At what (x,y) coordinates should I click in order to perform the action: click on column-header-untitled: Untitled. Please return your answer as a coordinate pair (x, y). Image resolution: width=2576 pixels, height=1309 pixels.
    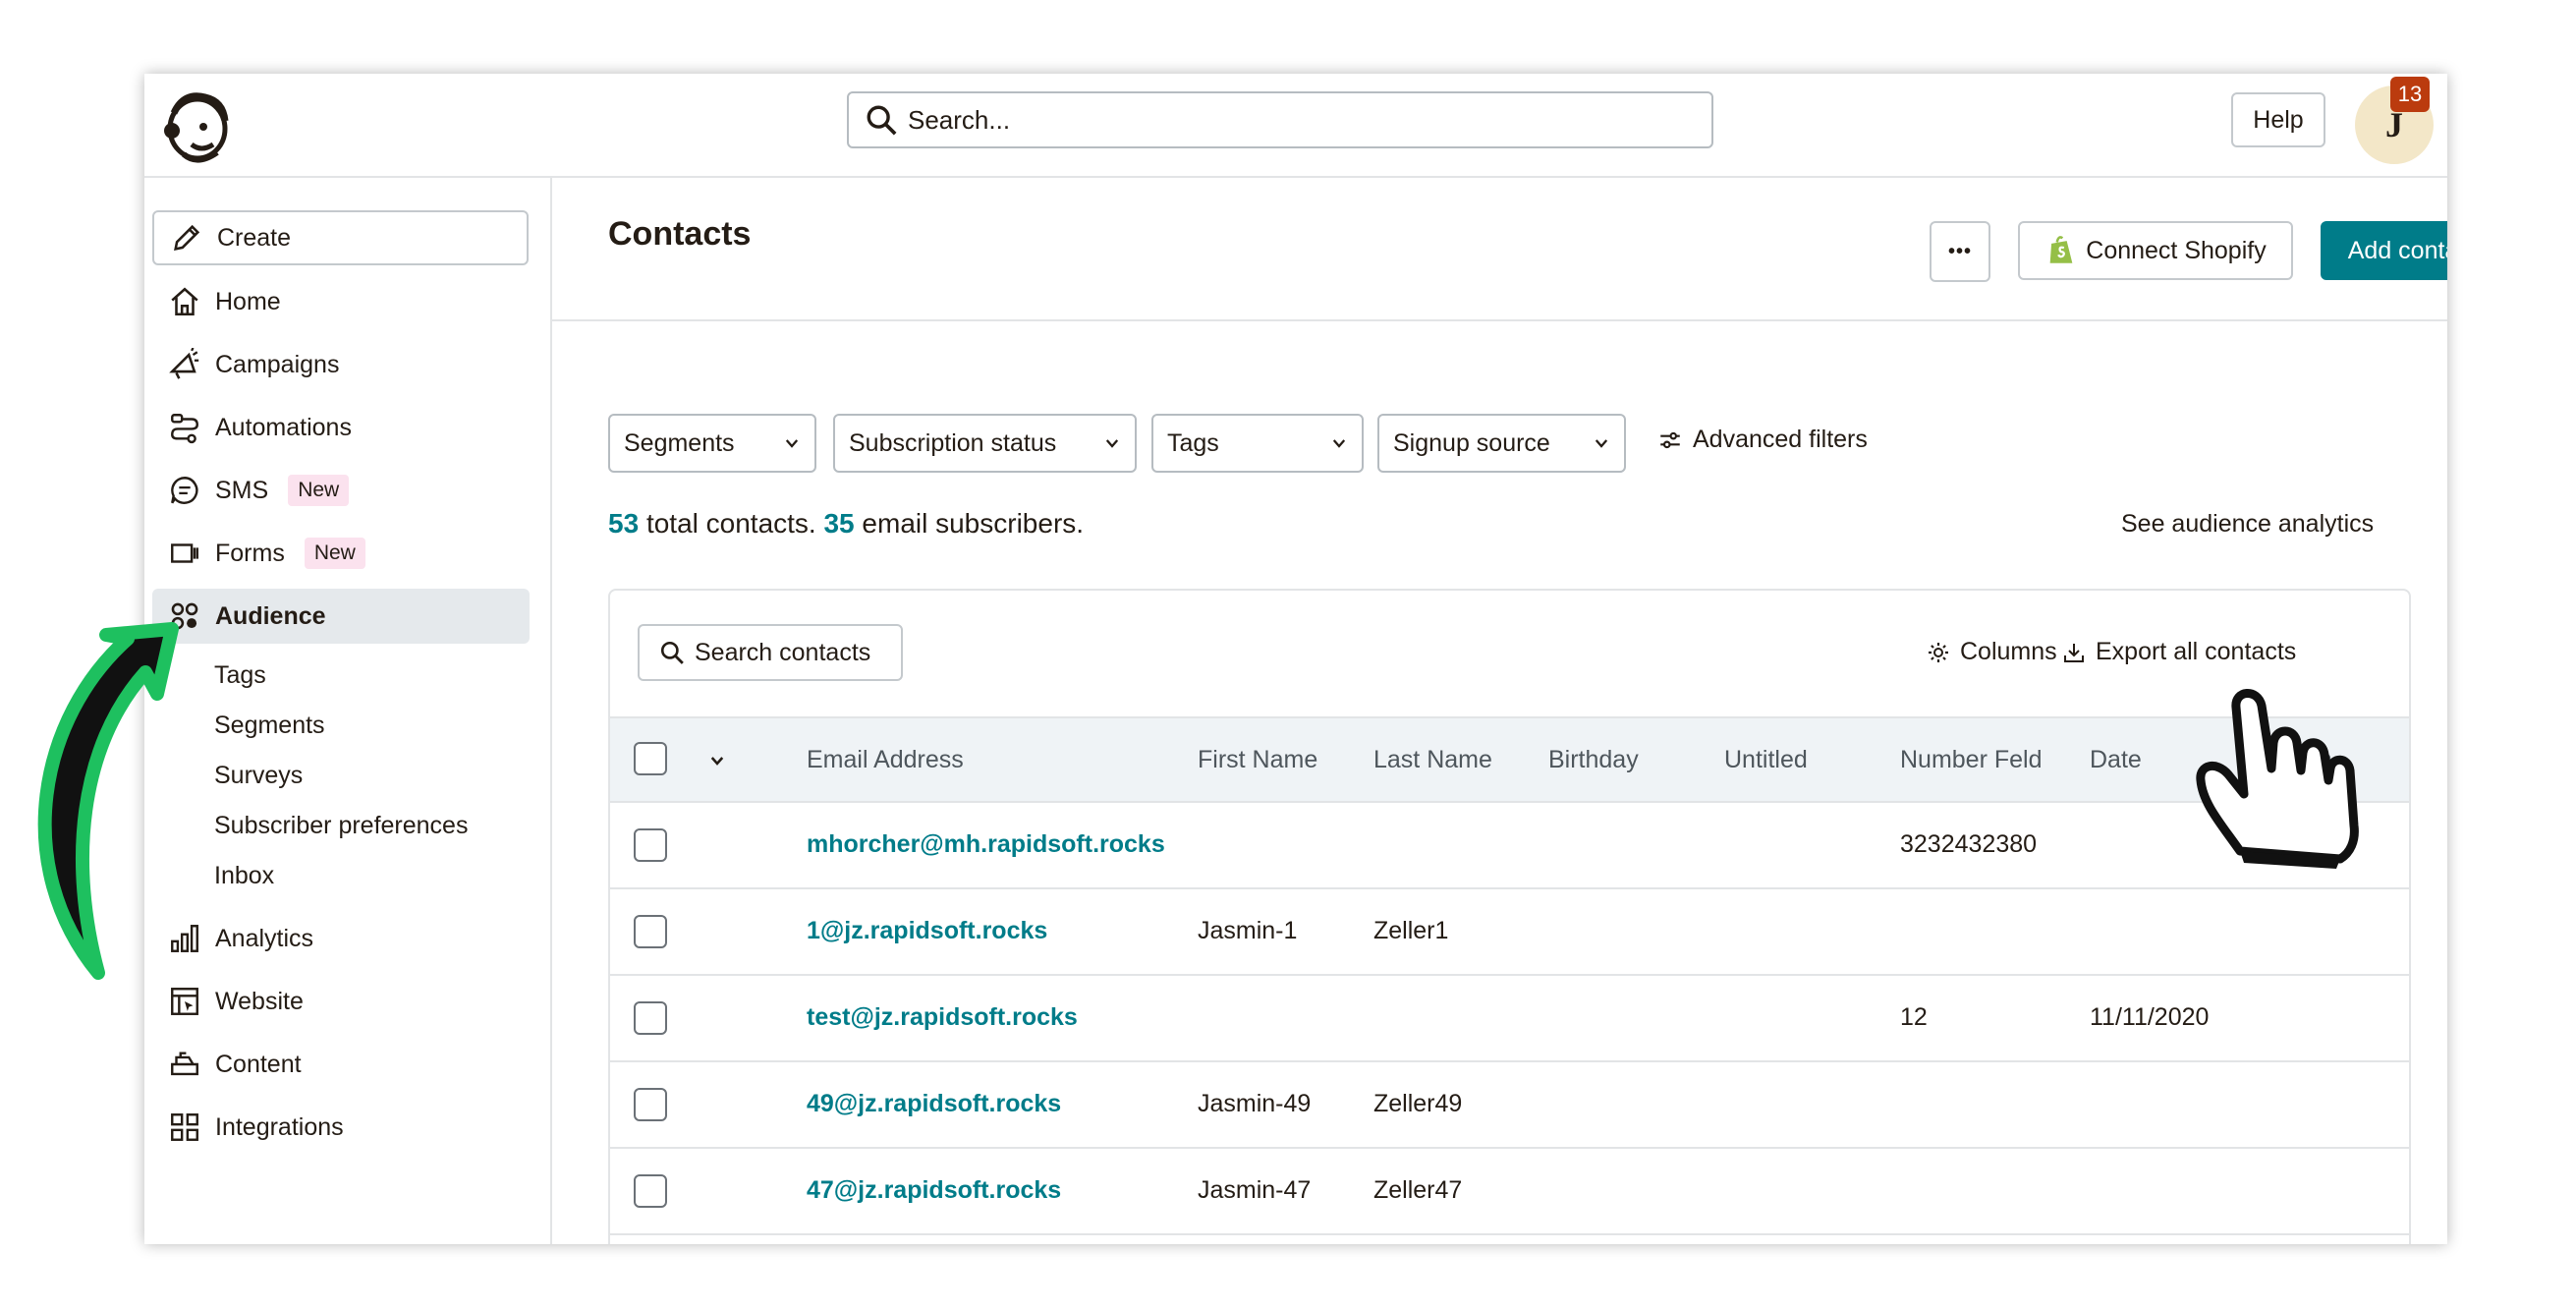
    Looking at the image, I should click on (1766, 760).